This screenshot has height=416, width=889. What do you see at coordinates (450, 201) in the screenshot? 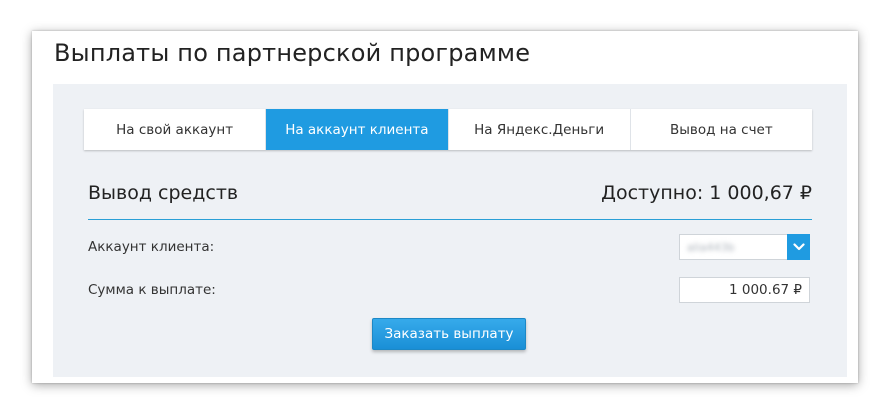
I see `withdrawal-header: Вывод средств Доступно: 1 000,67 ₽` at bounding box center [450, 201].